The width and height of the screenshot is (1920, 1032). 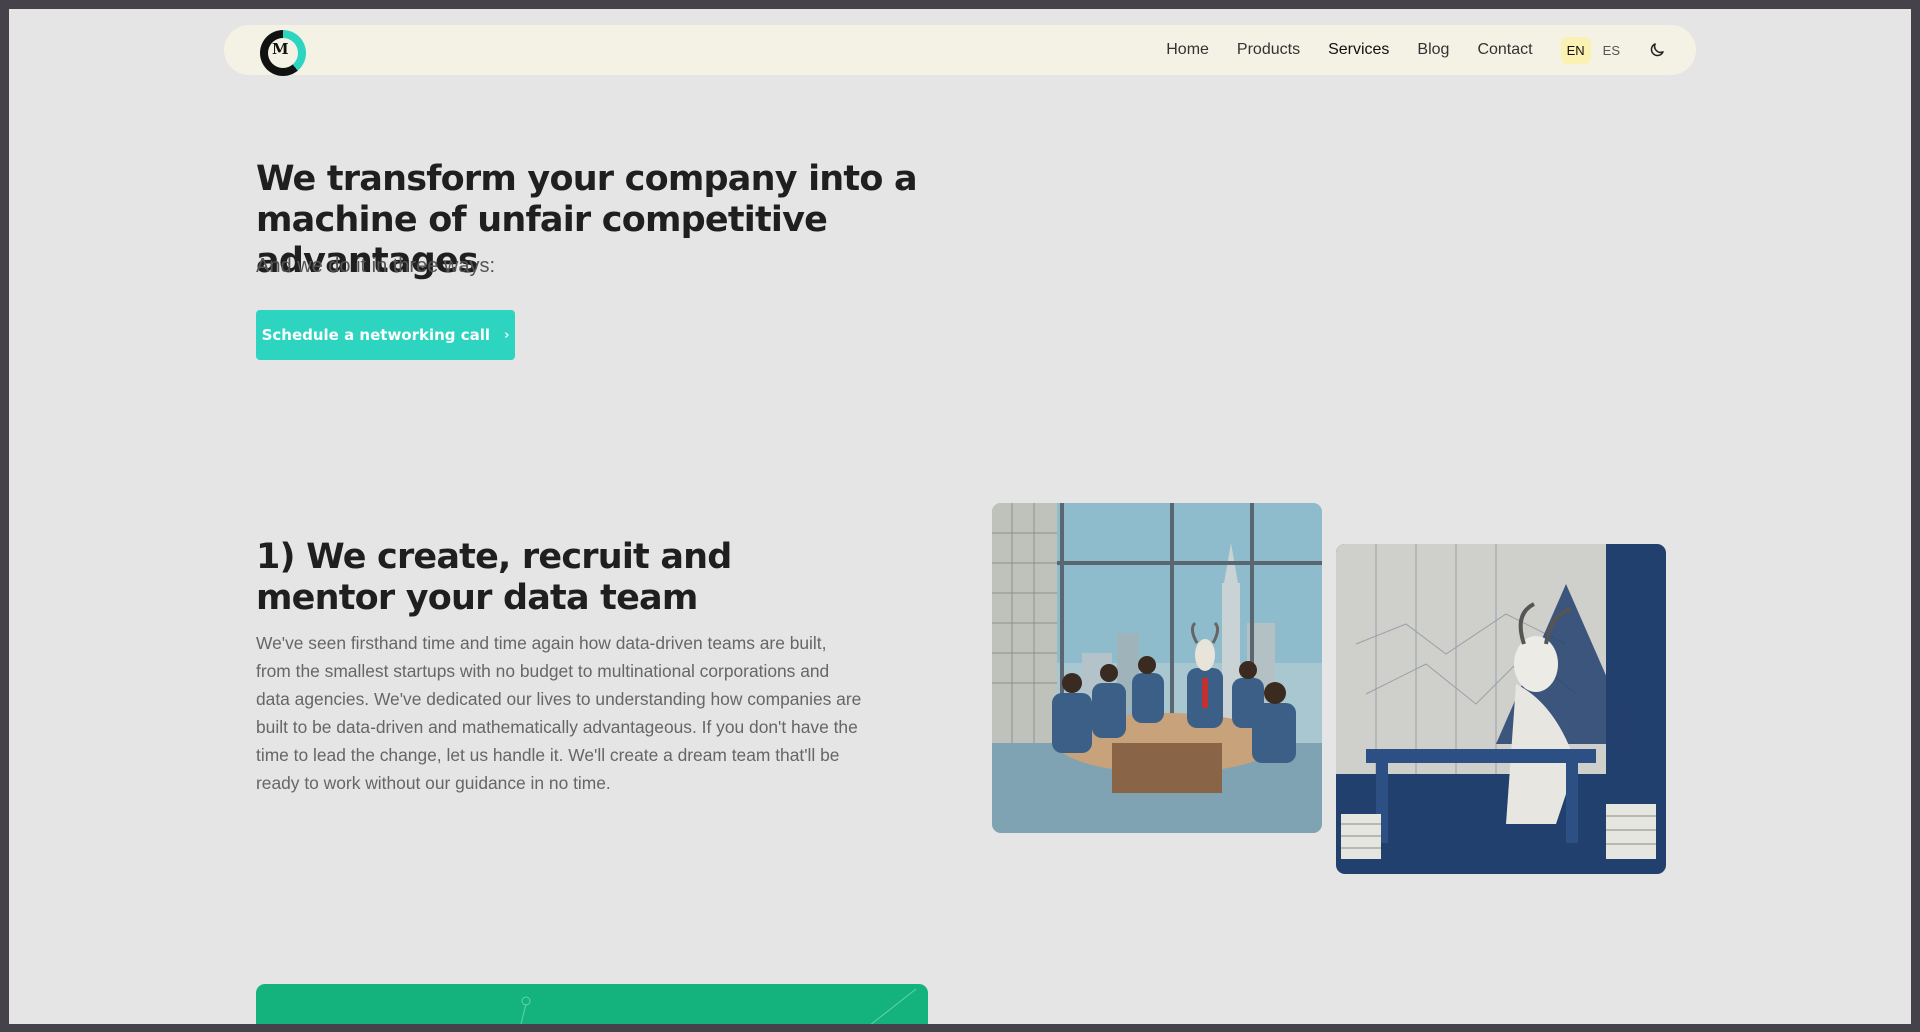 What do you see at coordinates (1611, 50) in the screenshot?
I see `lang-es-button: ES` at bounding box center [1611, 50].